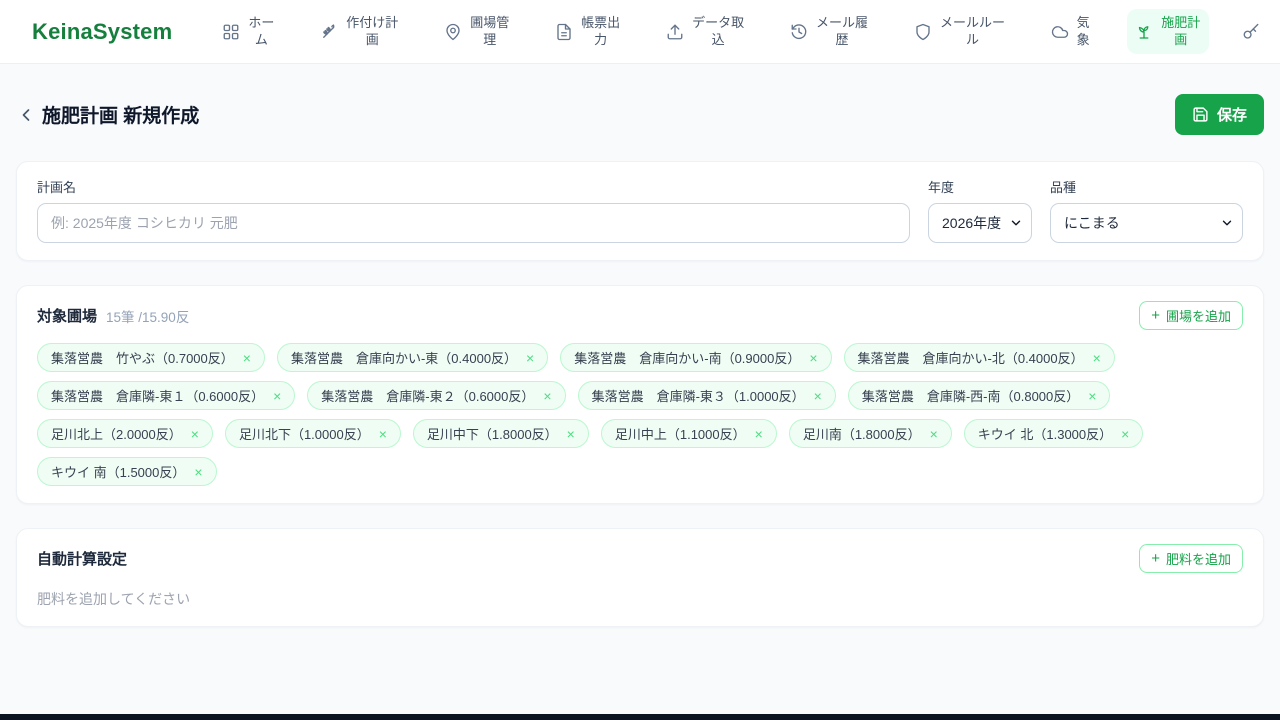  Describe the element at coordinates (492, 434) in the screenshot. I see `field-tag-label: 足川中下（1.8000反）` at that location.